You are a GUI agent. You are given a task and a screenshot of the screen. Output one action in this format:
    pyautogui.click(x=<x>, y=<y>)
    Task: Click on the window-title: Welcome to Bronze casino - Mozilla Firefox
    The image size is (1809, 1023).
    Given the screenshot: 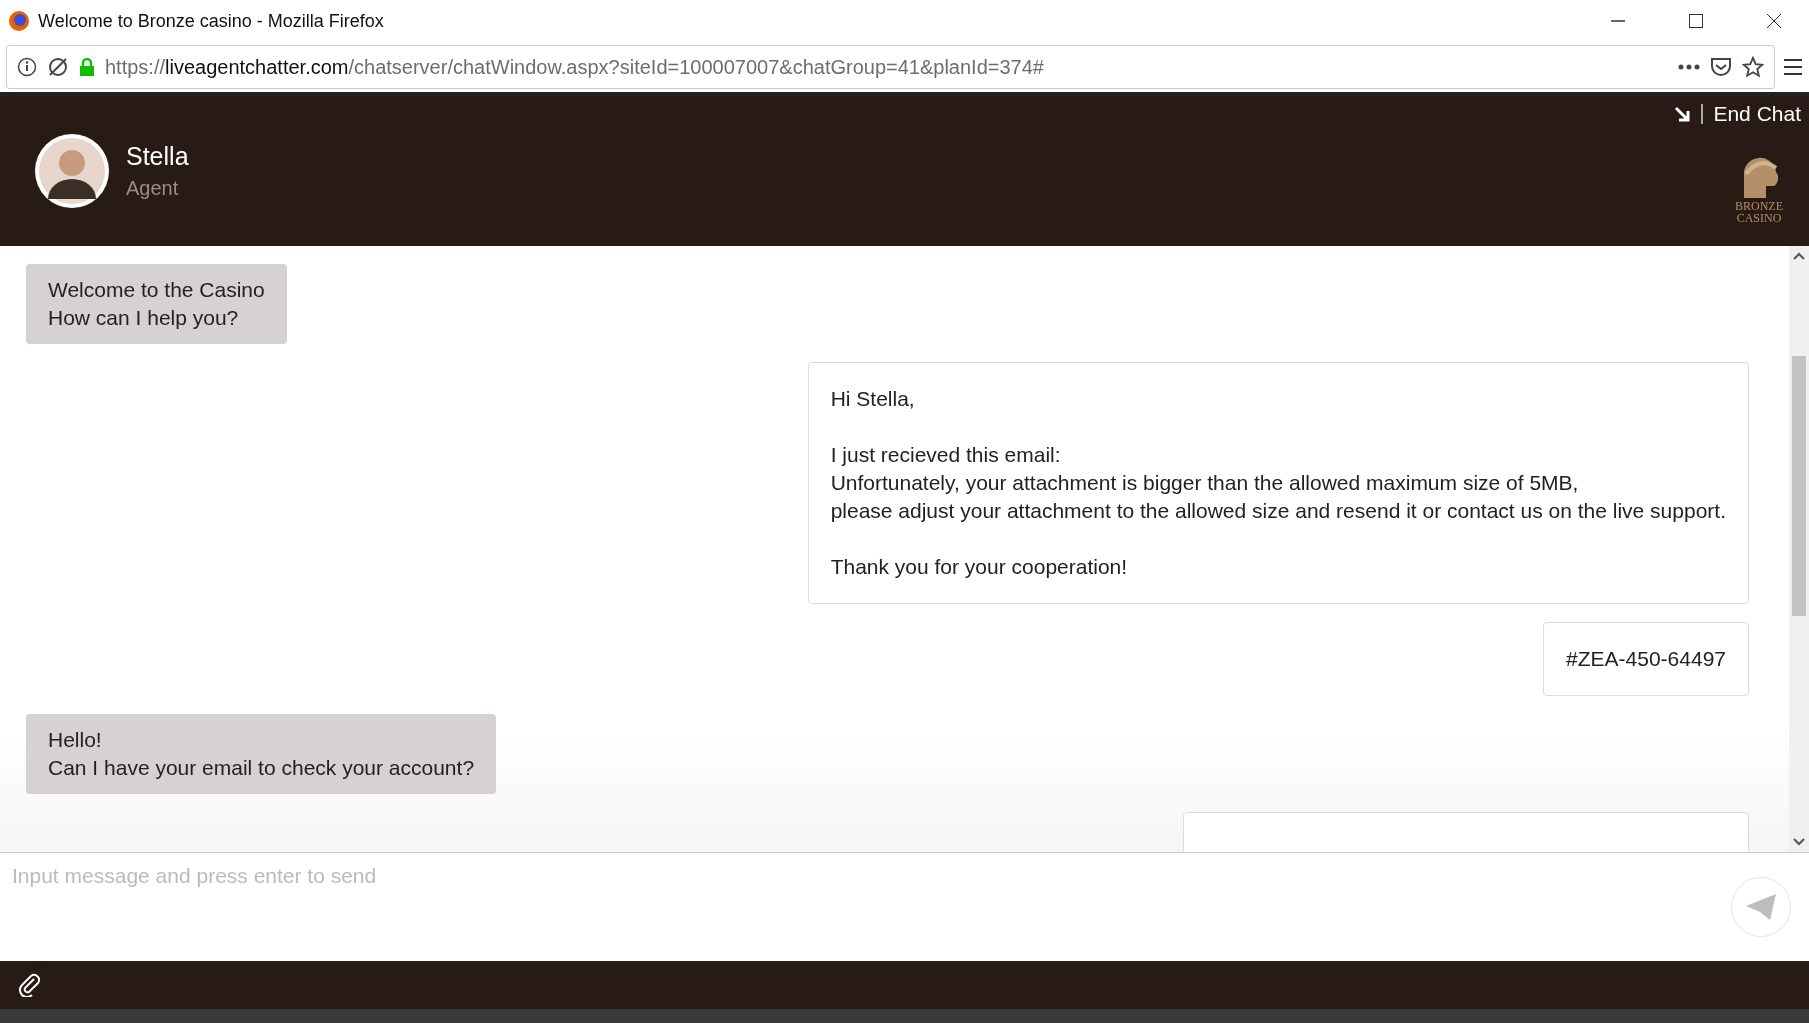 What is the action you would take?
    pyautogui.click(x=211, y=21)
    